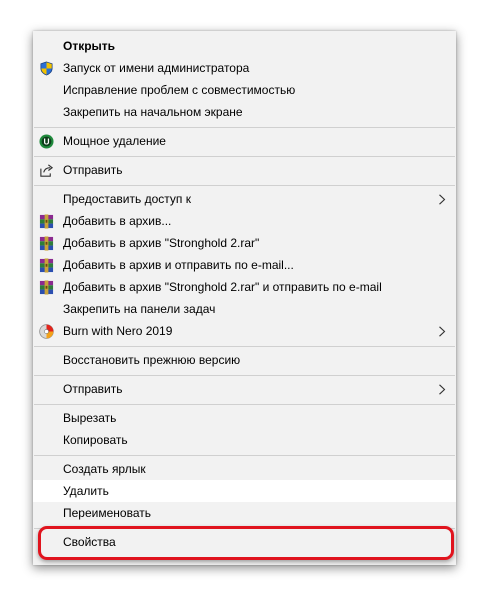 The height and width of the screenshot is (590, 488). Describe the element at coordinates (46, 170) in the screenshot. I see `share-icon` at that location.